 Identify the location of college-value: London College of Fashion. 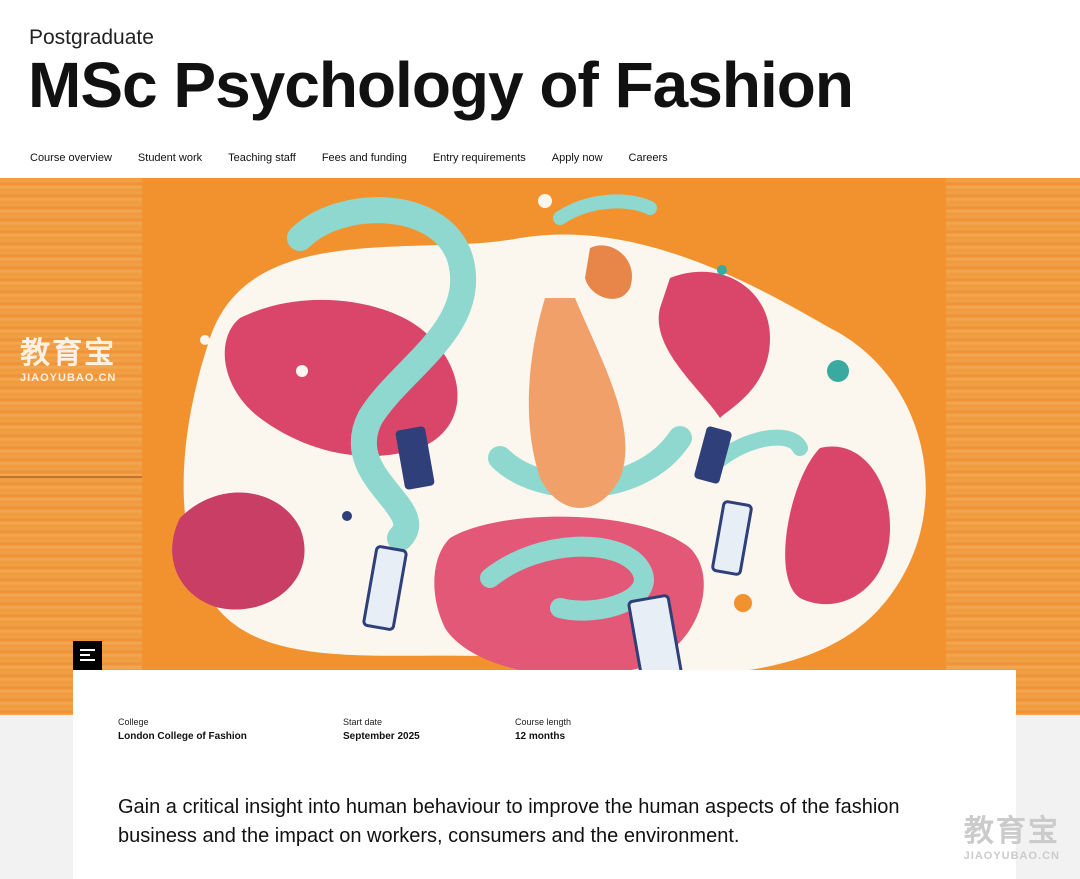
(182, 736).